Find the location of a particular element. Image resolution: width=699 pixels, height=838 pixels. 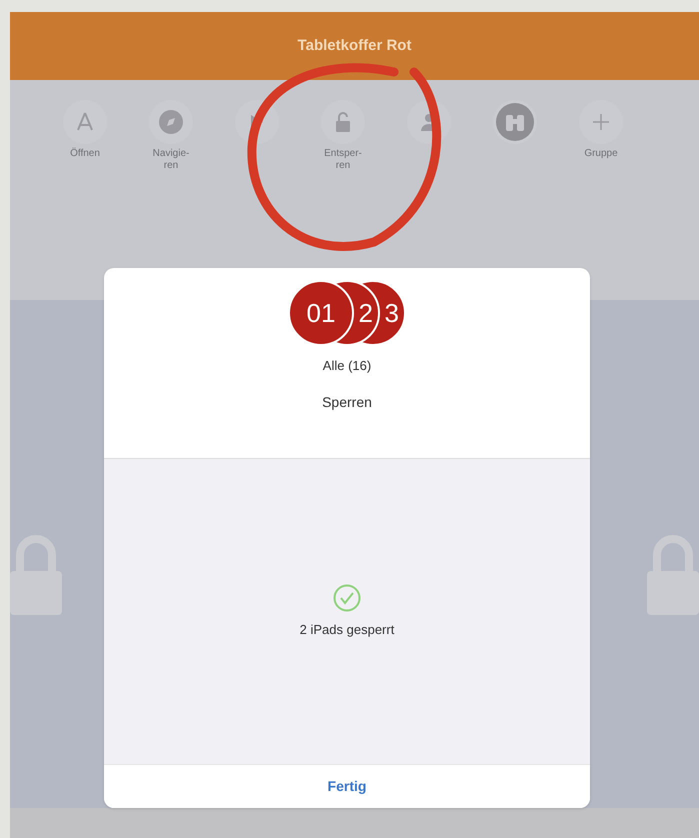

compass-icon is located at coordinates (171, 122).